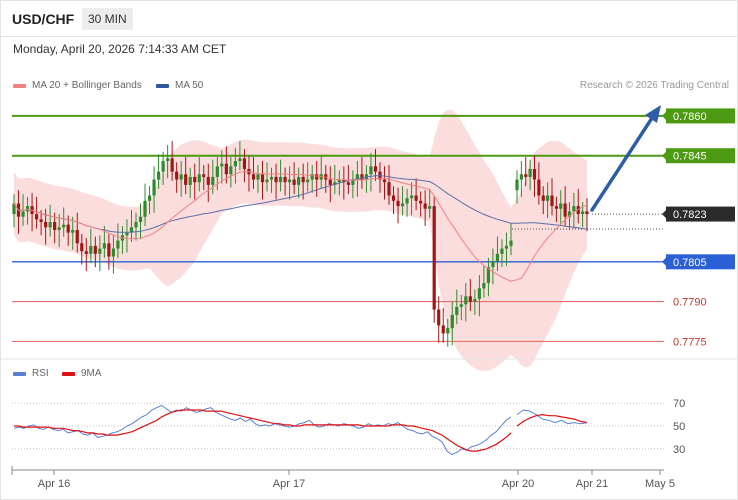  What do you see at coordinates (592, 484) in the screenshot?
I see `x-tick-label: Apr 21` at bounding box center [592, 484].